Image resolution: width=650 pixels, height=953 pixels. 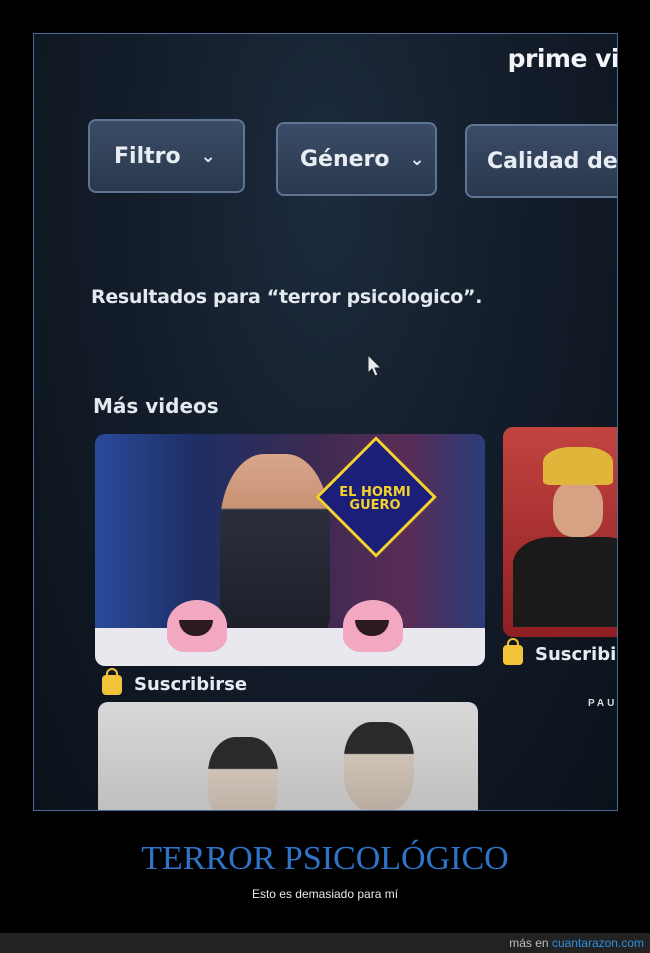 What do you see at coordinates (375, 499) in the screenshot?
I see `show-logo-text: EL HORMI GUERO` at bounding box center [375, 499].